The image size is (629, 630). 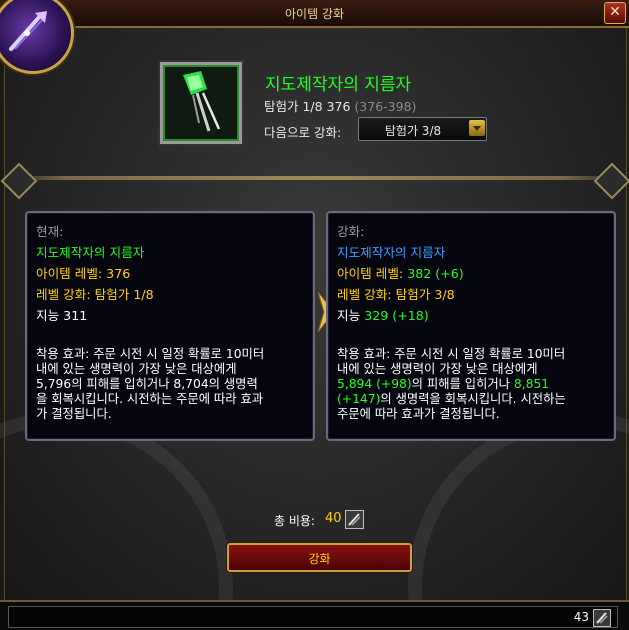 What do you see at coordinates (333, 518) in the screenshot?
I see `total-cost-value: 40` at bounding box center [333, 518].